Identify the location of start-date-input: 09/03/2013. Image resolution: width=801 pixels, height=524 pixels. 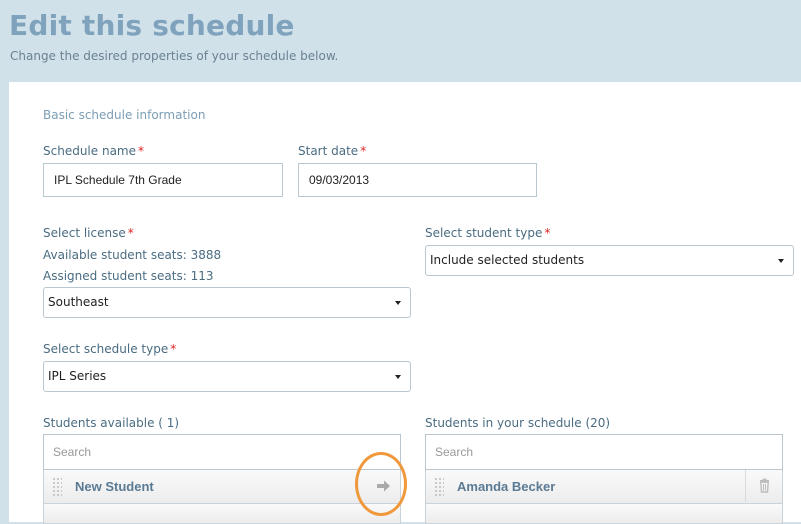
(417, 180).